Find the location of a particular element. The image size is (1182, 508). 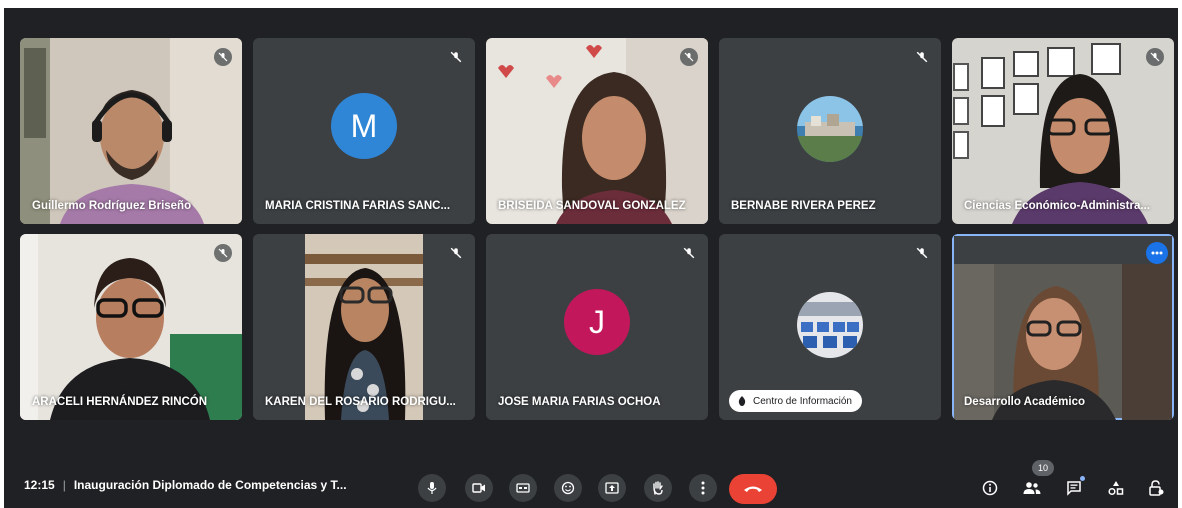

participant-name: BRISEIDA SANDOVAL GONZALEZ is located at coordinates (592, 206).